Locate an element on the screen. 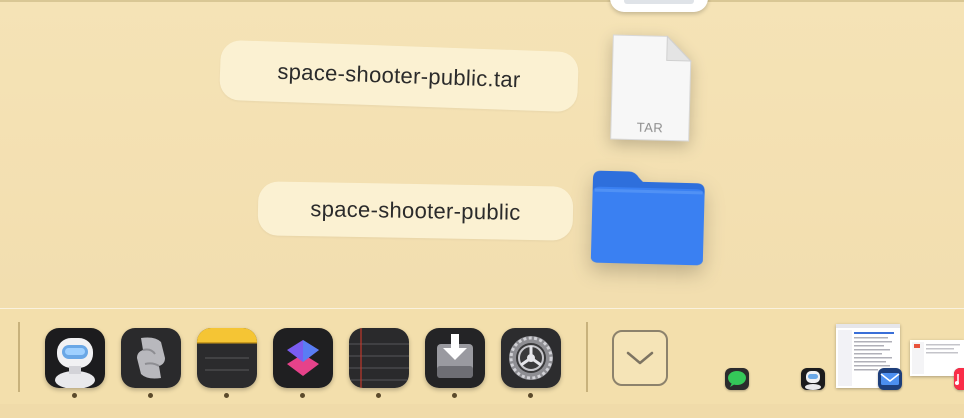 Image resolution: width=964 pixels, height=418 pixels. stack-item-partial is located at coordinates (659, 6).